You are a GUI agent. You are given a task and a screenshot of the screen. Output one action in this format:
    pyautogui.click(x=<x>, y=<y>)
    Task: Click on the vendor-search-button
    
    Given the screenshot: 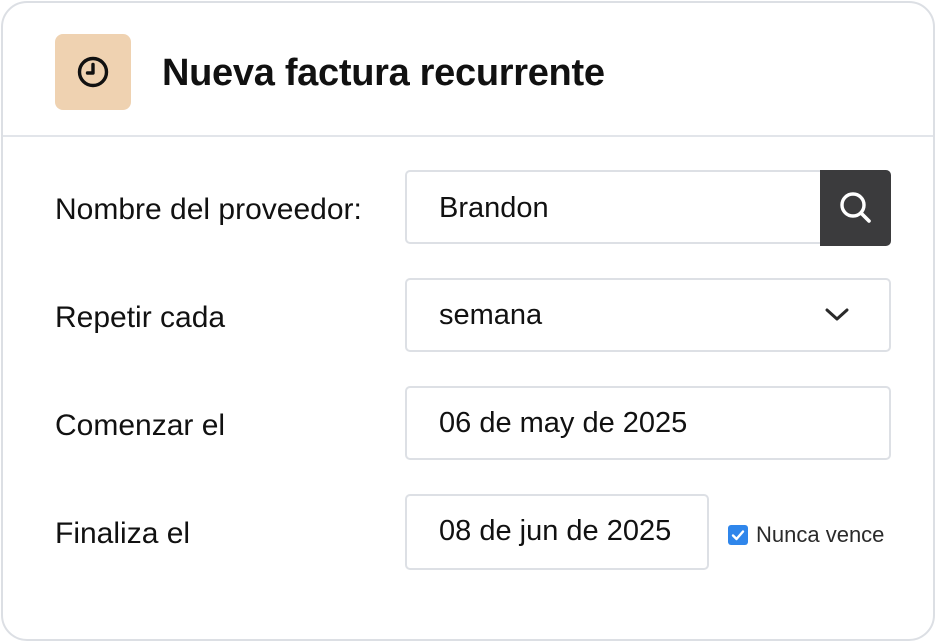 What is the action you would take?
    pyautogui.click(x=855, y=208)
    